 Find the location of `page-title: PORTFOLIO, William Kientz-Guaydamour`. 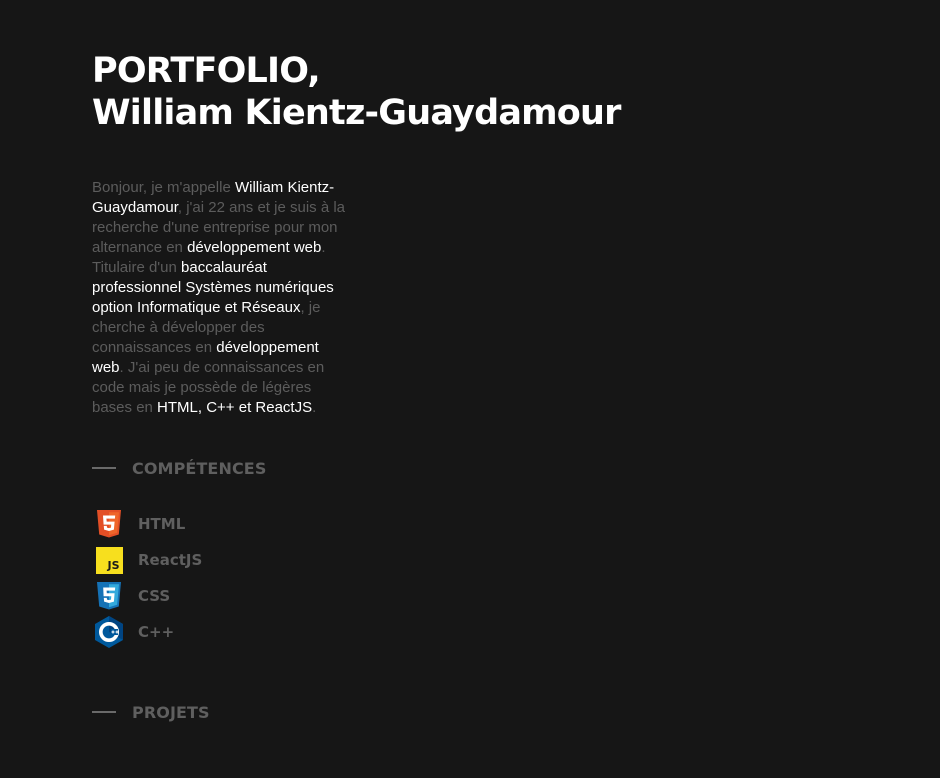

page-title: PORTFOLIO, William Kientz-Guaydamour is located at coordinates (372, 92).